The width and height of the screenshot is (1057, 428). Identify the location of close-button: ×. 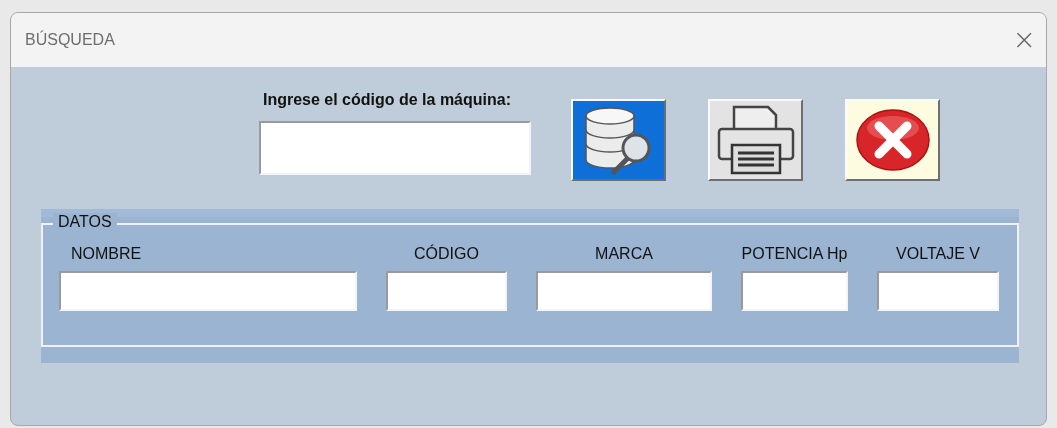
(1024, 40).